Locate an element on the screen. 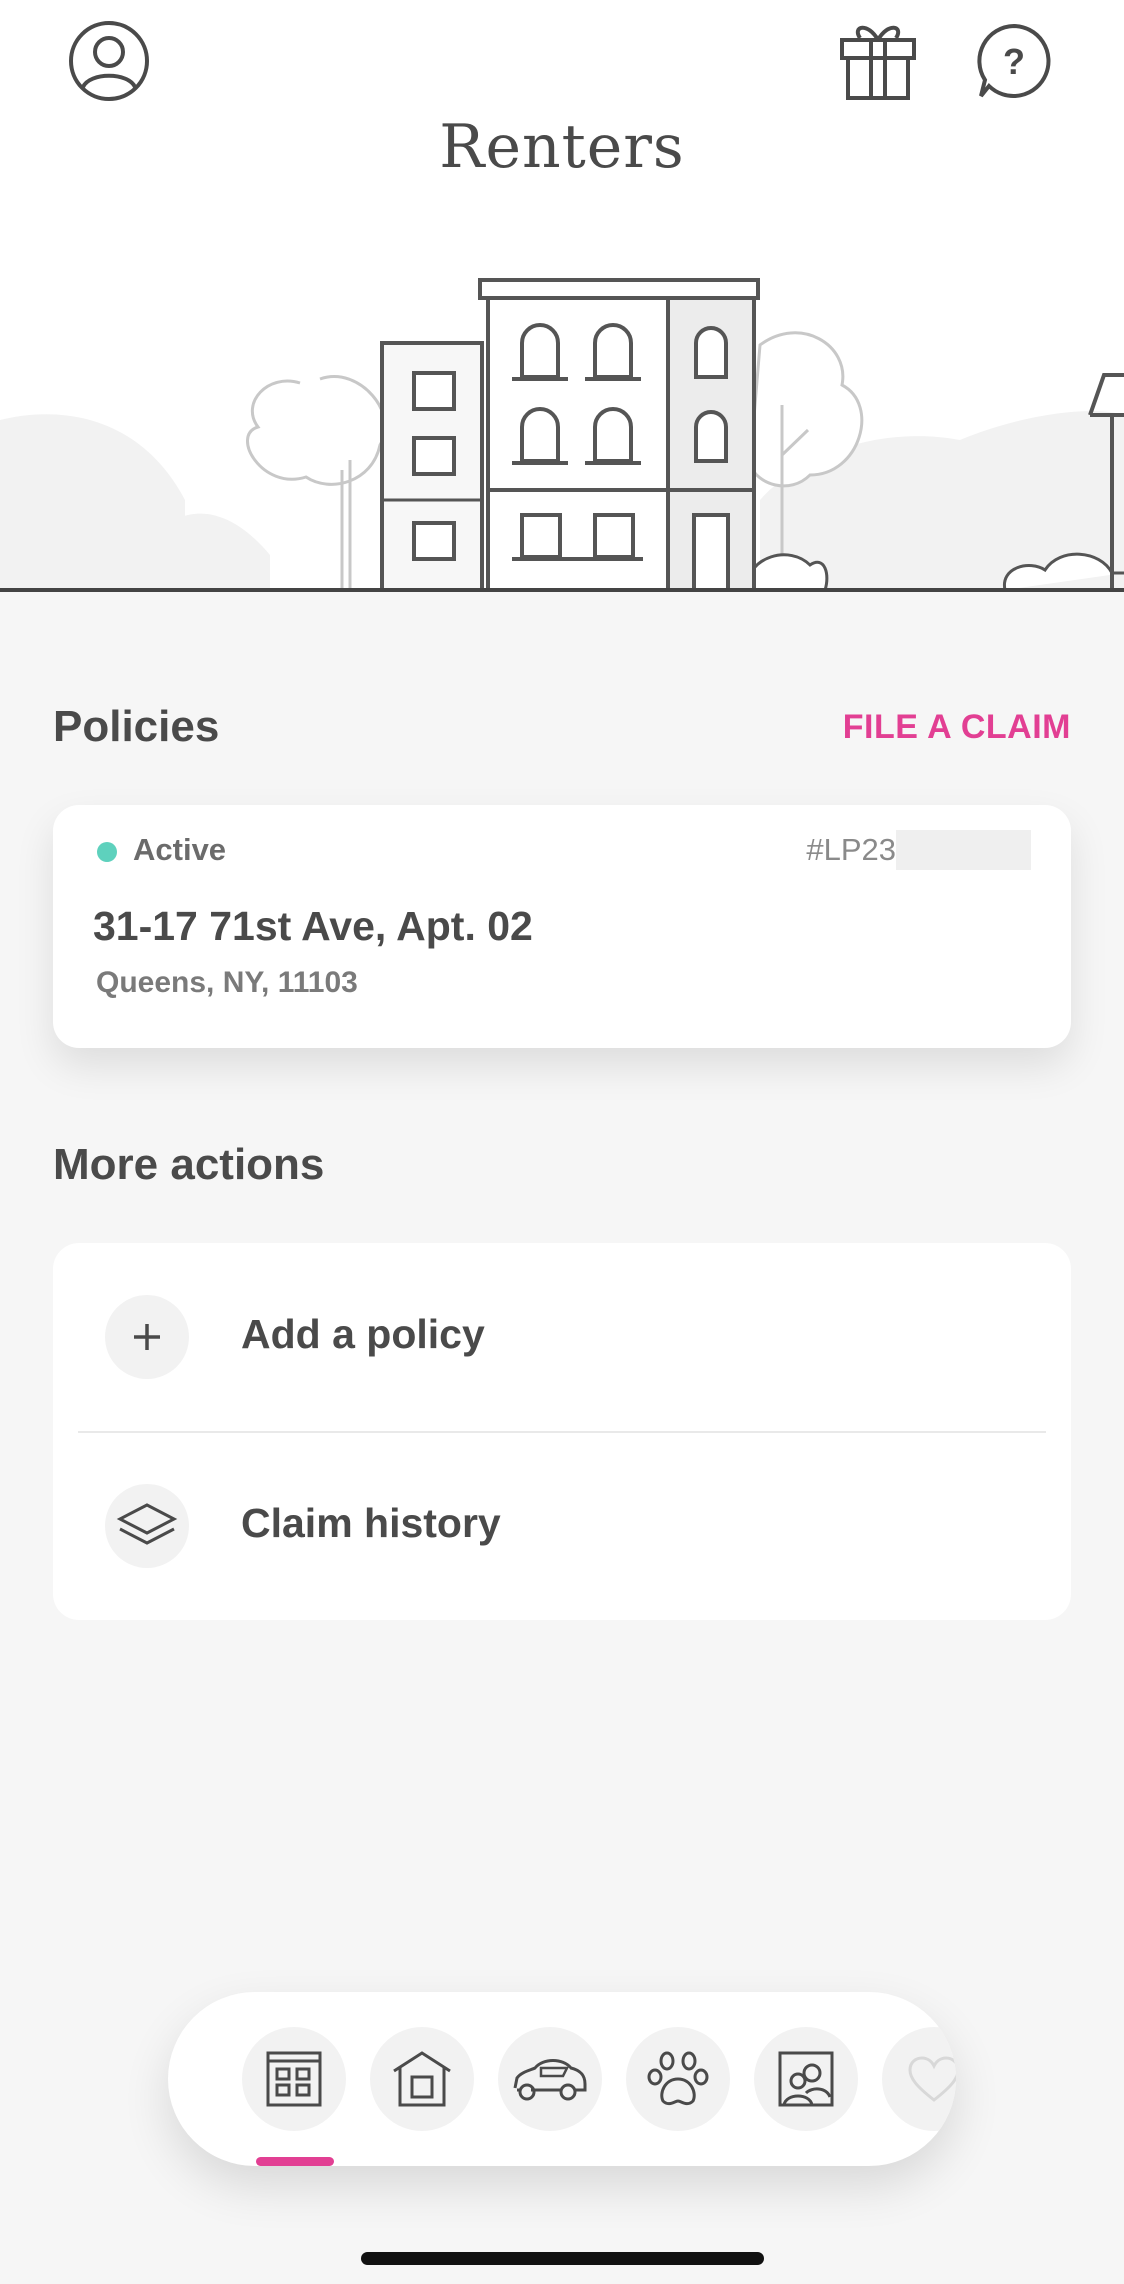 This screenshot has height=2284, width=1124. actions-card: Add a policy Claim history is located at coordinates (562, 1431).